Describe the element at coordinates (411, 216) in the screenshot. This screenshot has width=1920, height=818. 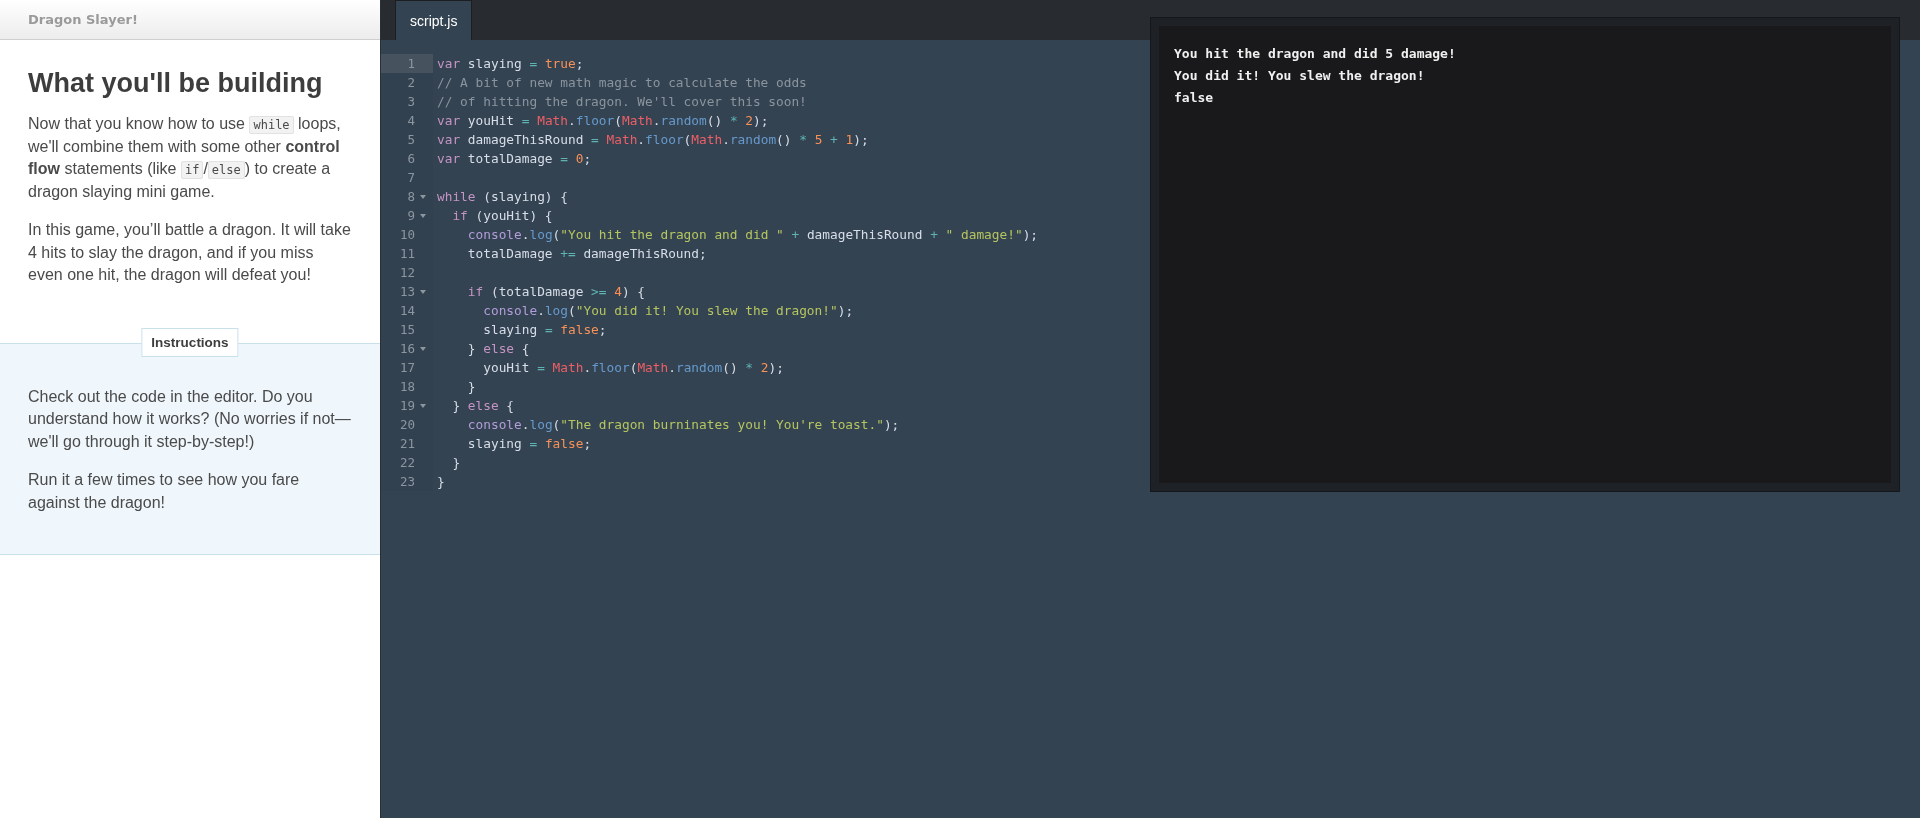
I see `line-number: 9` at that location.